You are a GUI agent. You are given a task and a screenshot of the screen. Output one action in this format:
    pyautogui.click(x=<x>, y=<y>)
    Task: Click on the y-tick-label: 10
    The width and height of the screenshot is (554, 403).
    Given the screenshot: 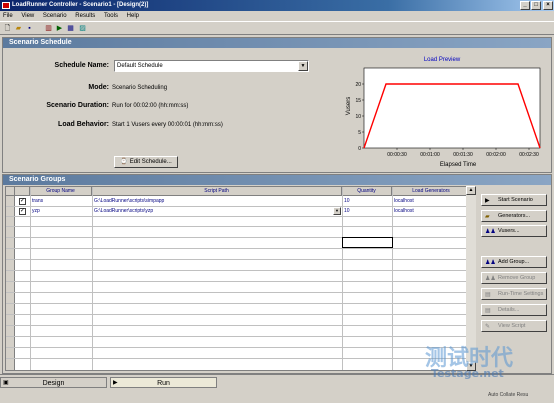 What is the action you would take?
    pyautogui.click(x=358, y=117)
    